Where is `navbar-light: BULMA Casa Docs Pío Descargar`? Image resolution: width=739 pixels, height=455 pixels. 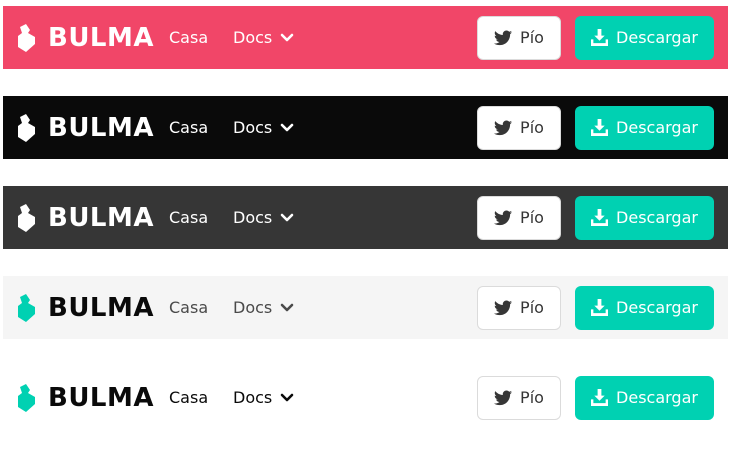
navbar-light: BULMA Casa Docs Pío Descargar is located at coordinates (365, 307).